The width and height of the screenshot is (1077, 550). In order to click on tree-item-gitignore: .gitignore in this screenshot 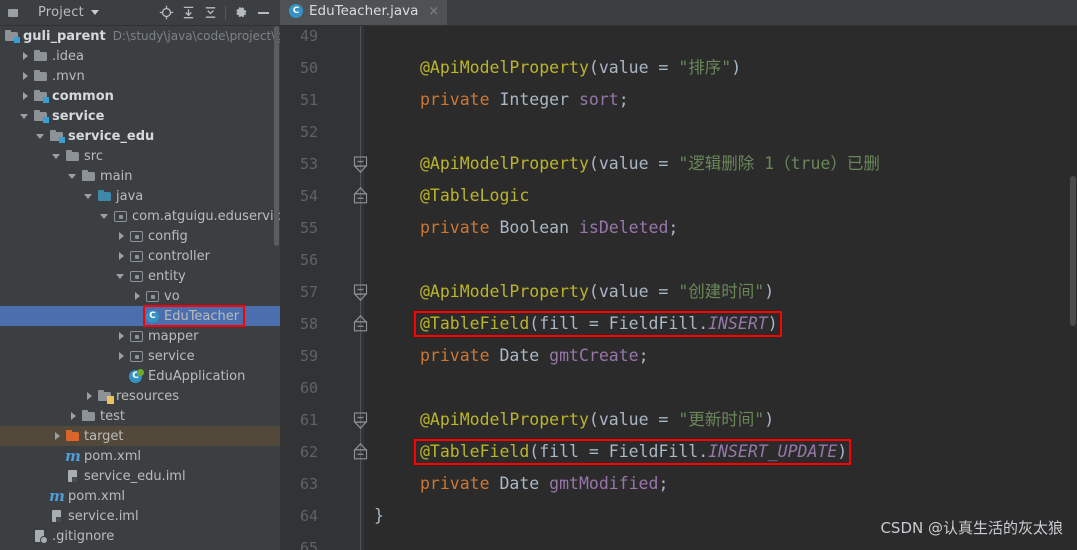, I will do `click(140, 536)`.